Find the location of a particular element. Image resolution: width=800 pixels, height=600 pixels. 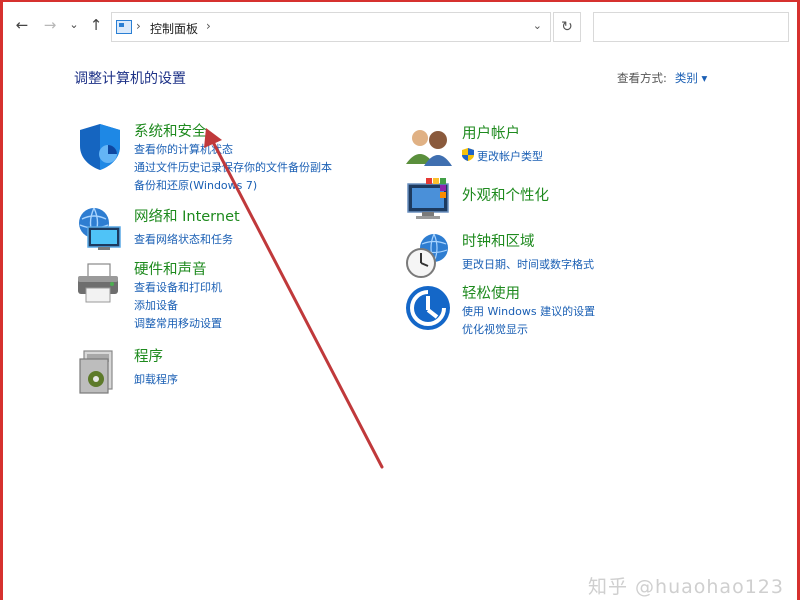

navigation-bar: ← → ⌄ ↑ › 控制面板 › ⌄ ↻ is located at coordinates (400, 27).